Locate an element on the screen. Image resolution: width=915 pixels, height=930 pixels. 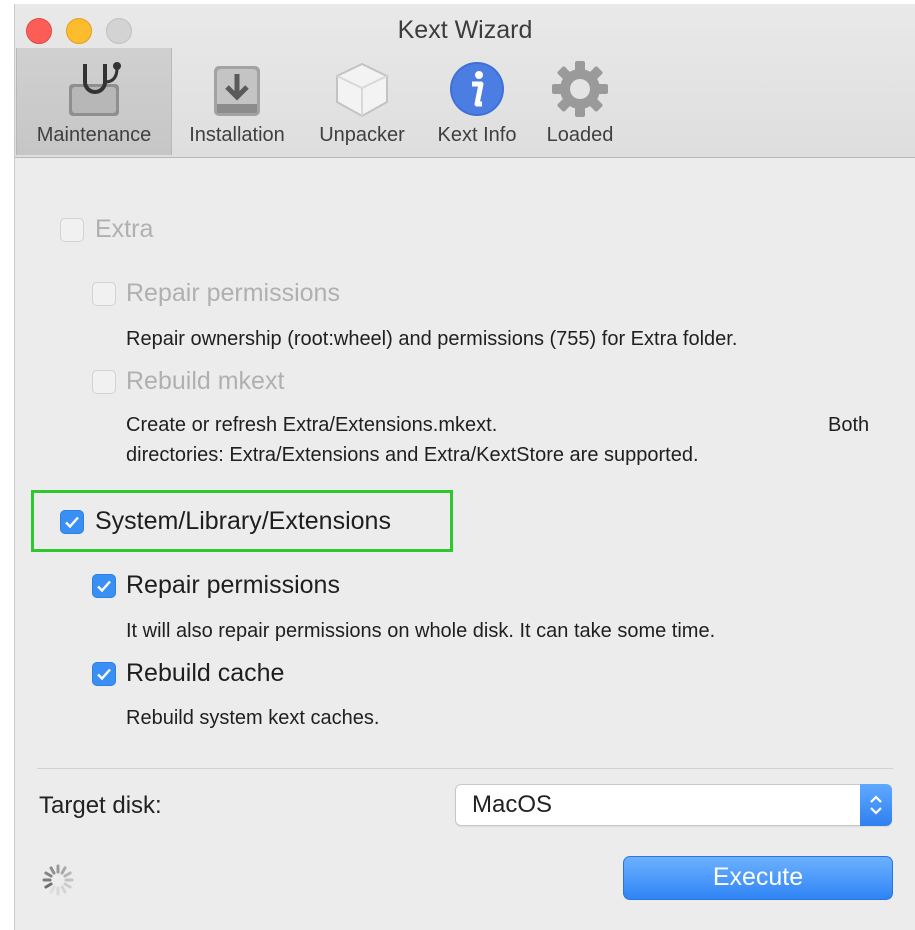
extra-repair-checkbox is located at coordinates (104, 294).